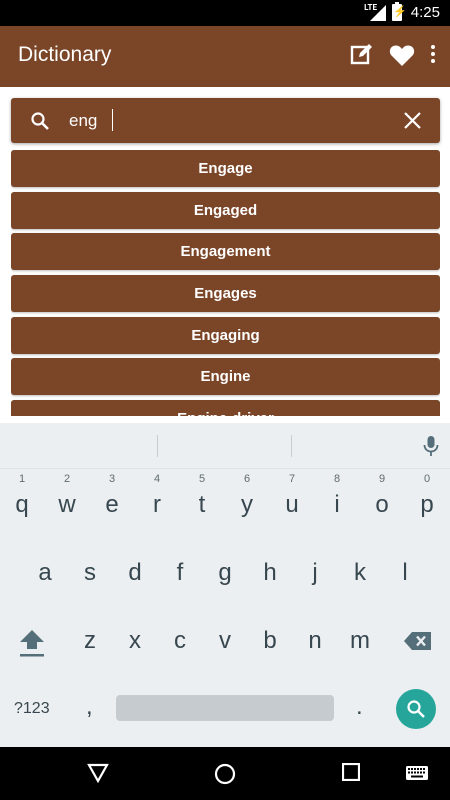 This screenshot has height=800, width=450. Describe the element at coordinates (378, 13) in the screenshot. I see `signal-icon` at that location.